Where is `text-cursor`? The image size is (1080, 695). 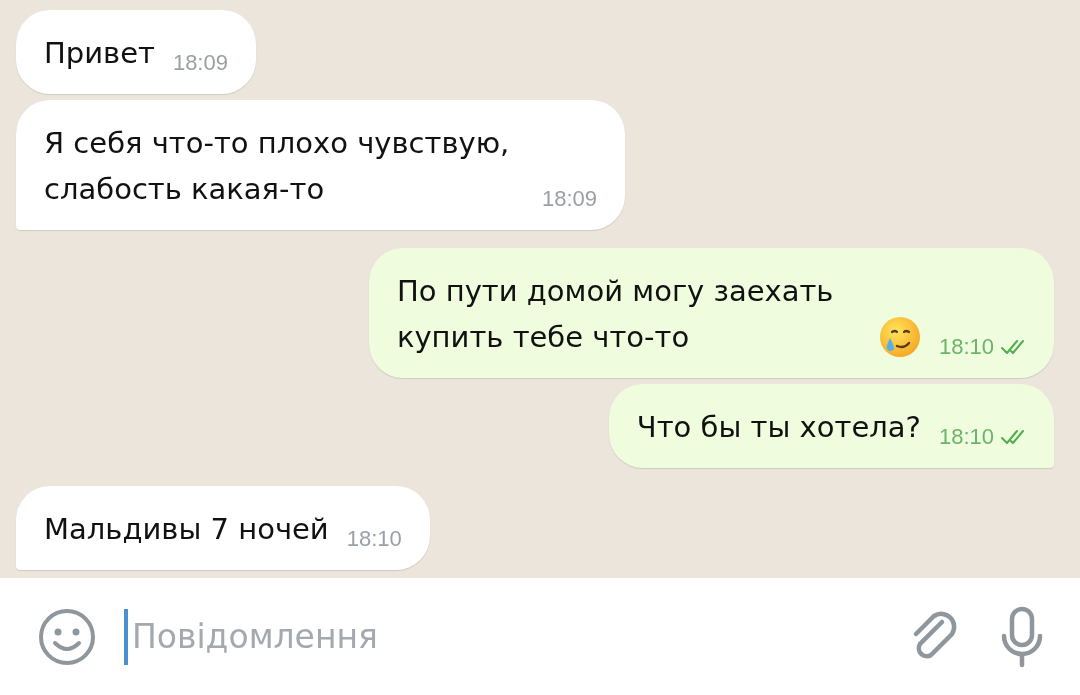
text-cursor is located at coordinates (126, 636).